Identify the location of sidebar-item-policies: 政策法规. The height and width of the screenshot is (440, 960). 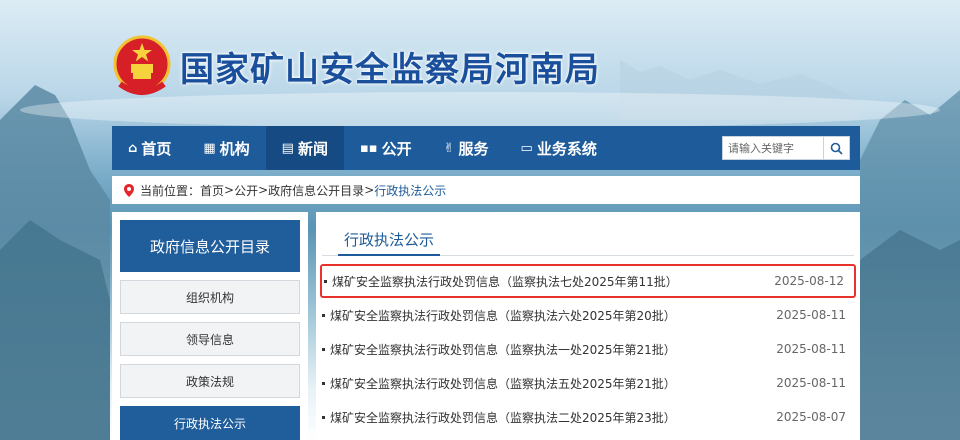
(210, 381).